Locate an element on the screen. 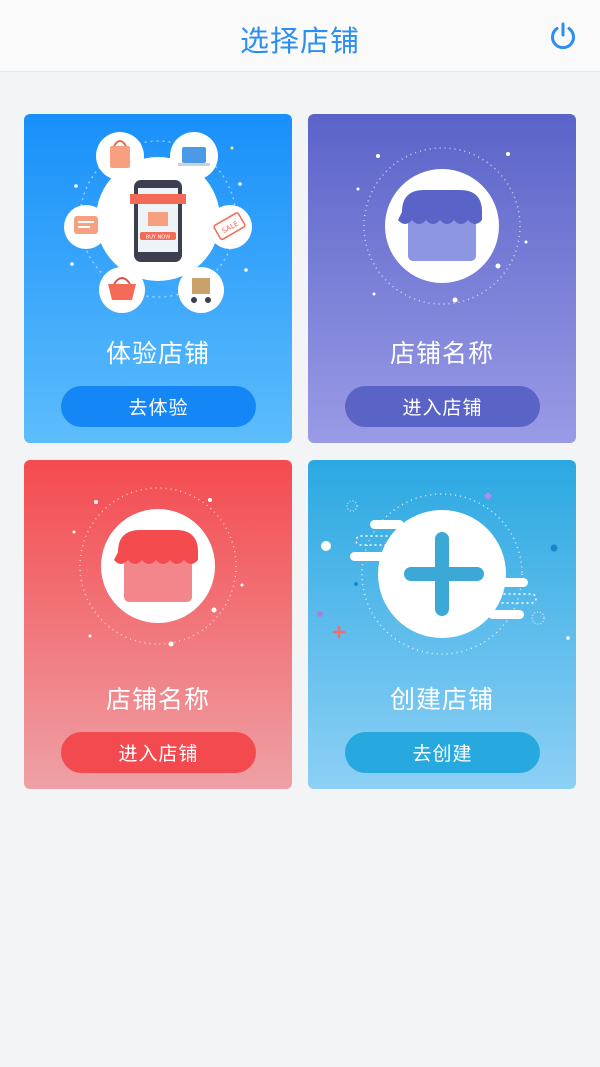 The width and height of the screenshot is (600, 1067). card-title: 体验店铺 is located at coordinates (157, 353).